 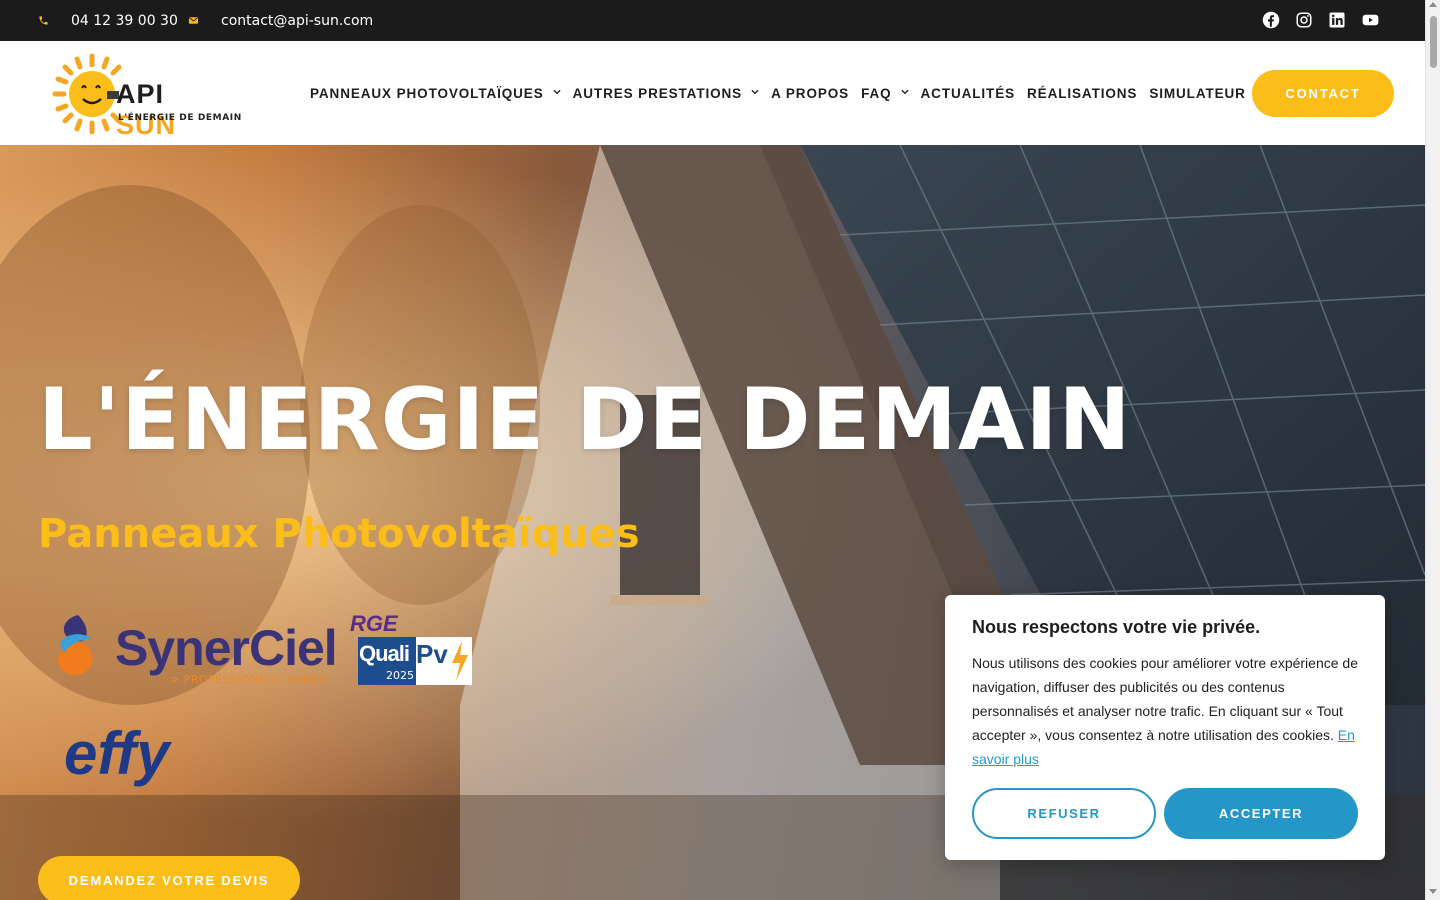 What do you see at coordinates (1337, 20) in the screenshot?
I see `linkedin-icon` at bounding box center [1337, 20].